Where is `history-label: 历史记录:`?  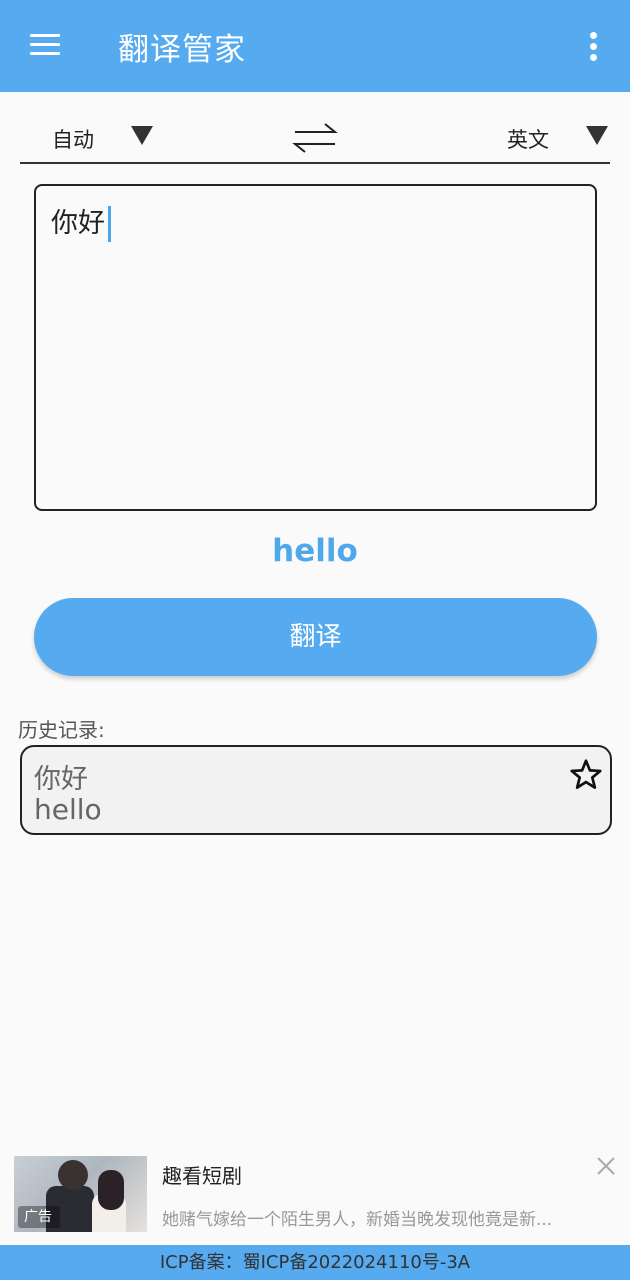 history-label: 历史记录: is located at coordinates (61, 730).